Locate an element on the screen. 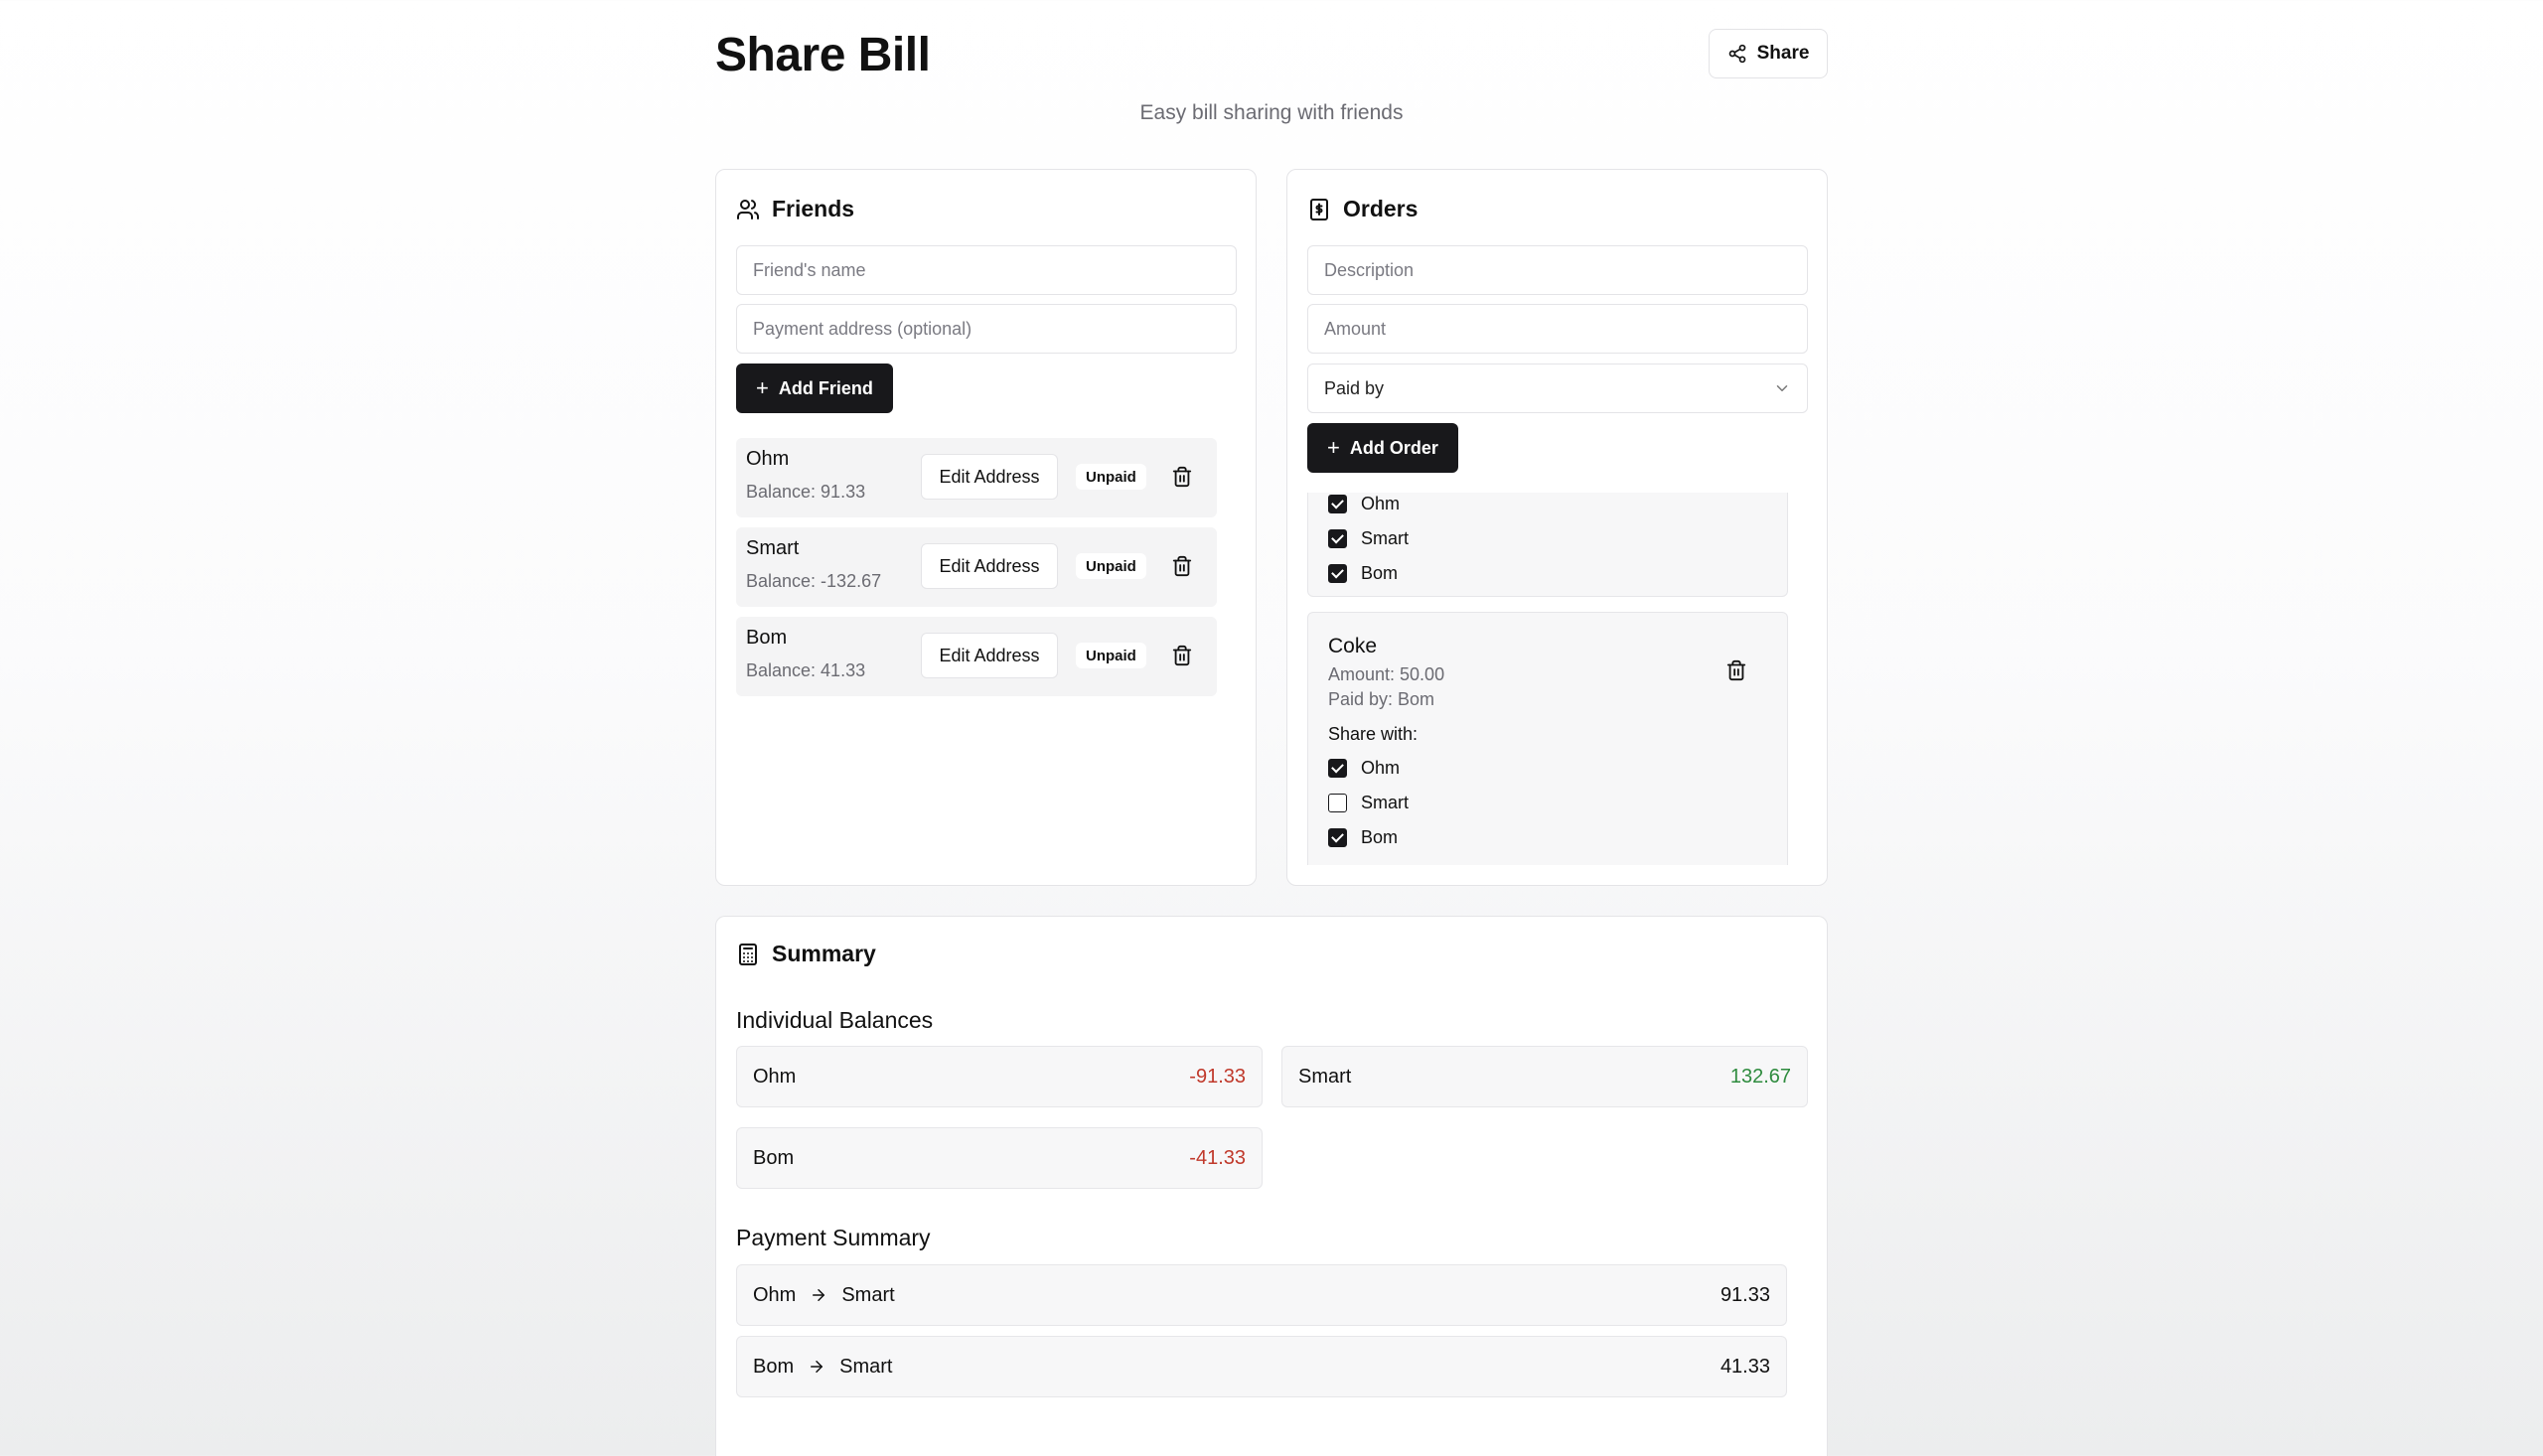 Image resolution: width=2543 pixels, height=1456 pixels. order-paid-by: Paid by: Bom is located at coordinates (1381, 699).